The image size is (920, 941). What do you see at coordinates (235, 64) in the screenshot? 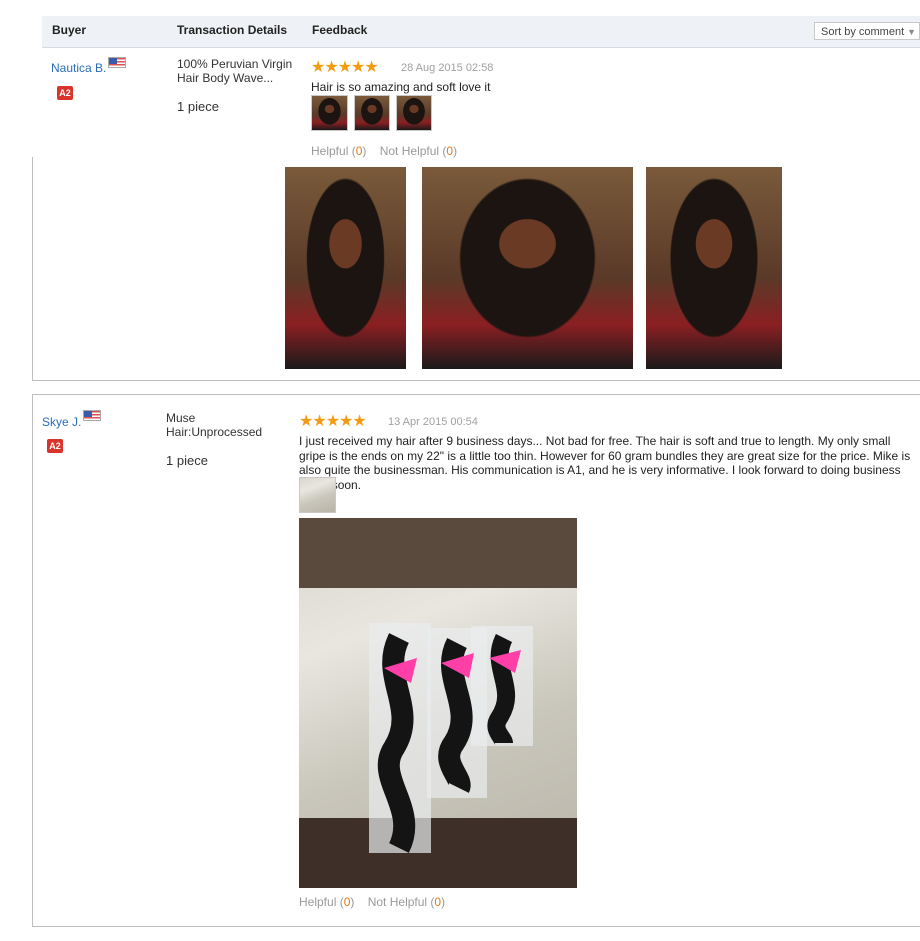
I see `product-name-line: 100% Peruvian Virgin` at bounding box center [235, 64].